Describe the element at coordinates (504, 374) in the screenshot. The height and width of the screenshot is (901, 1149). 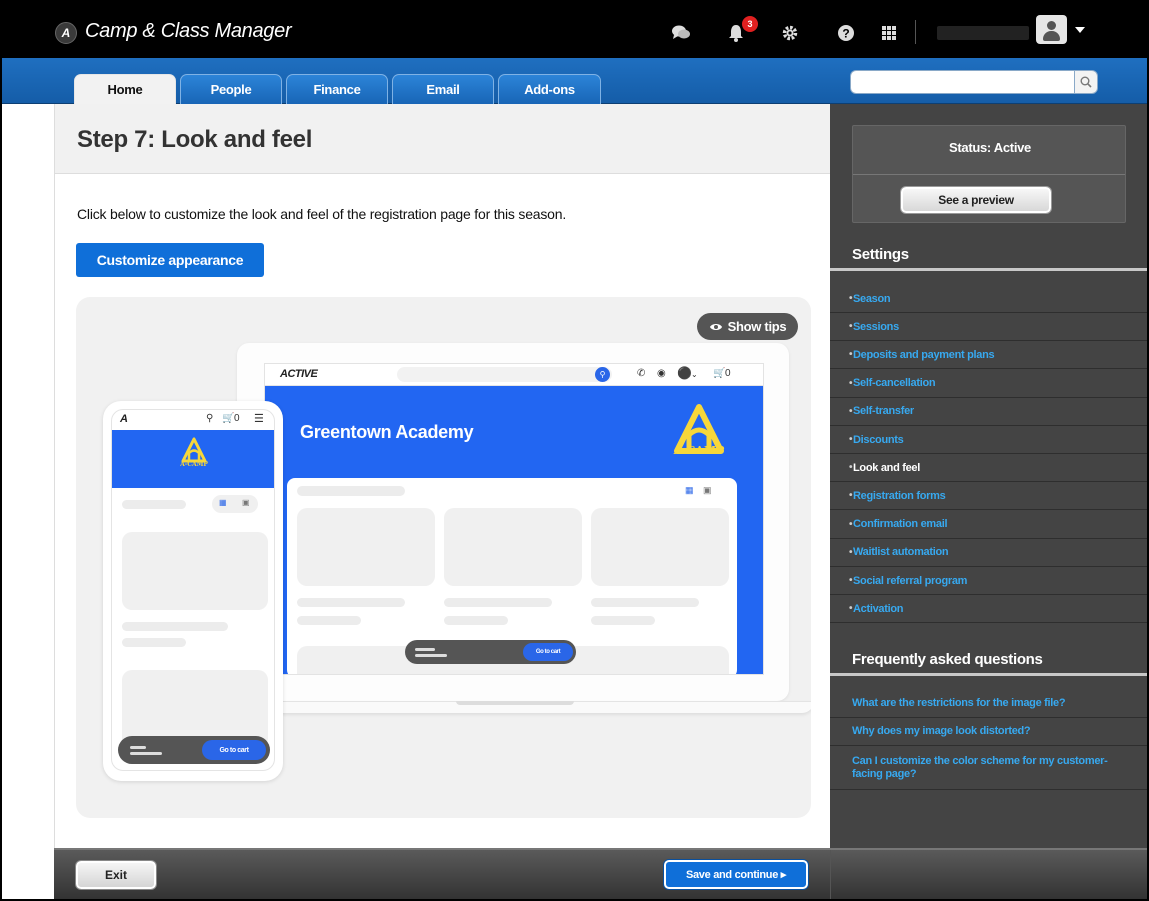
I see `preview-search-bar` at that location.